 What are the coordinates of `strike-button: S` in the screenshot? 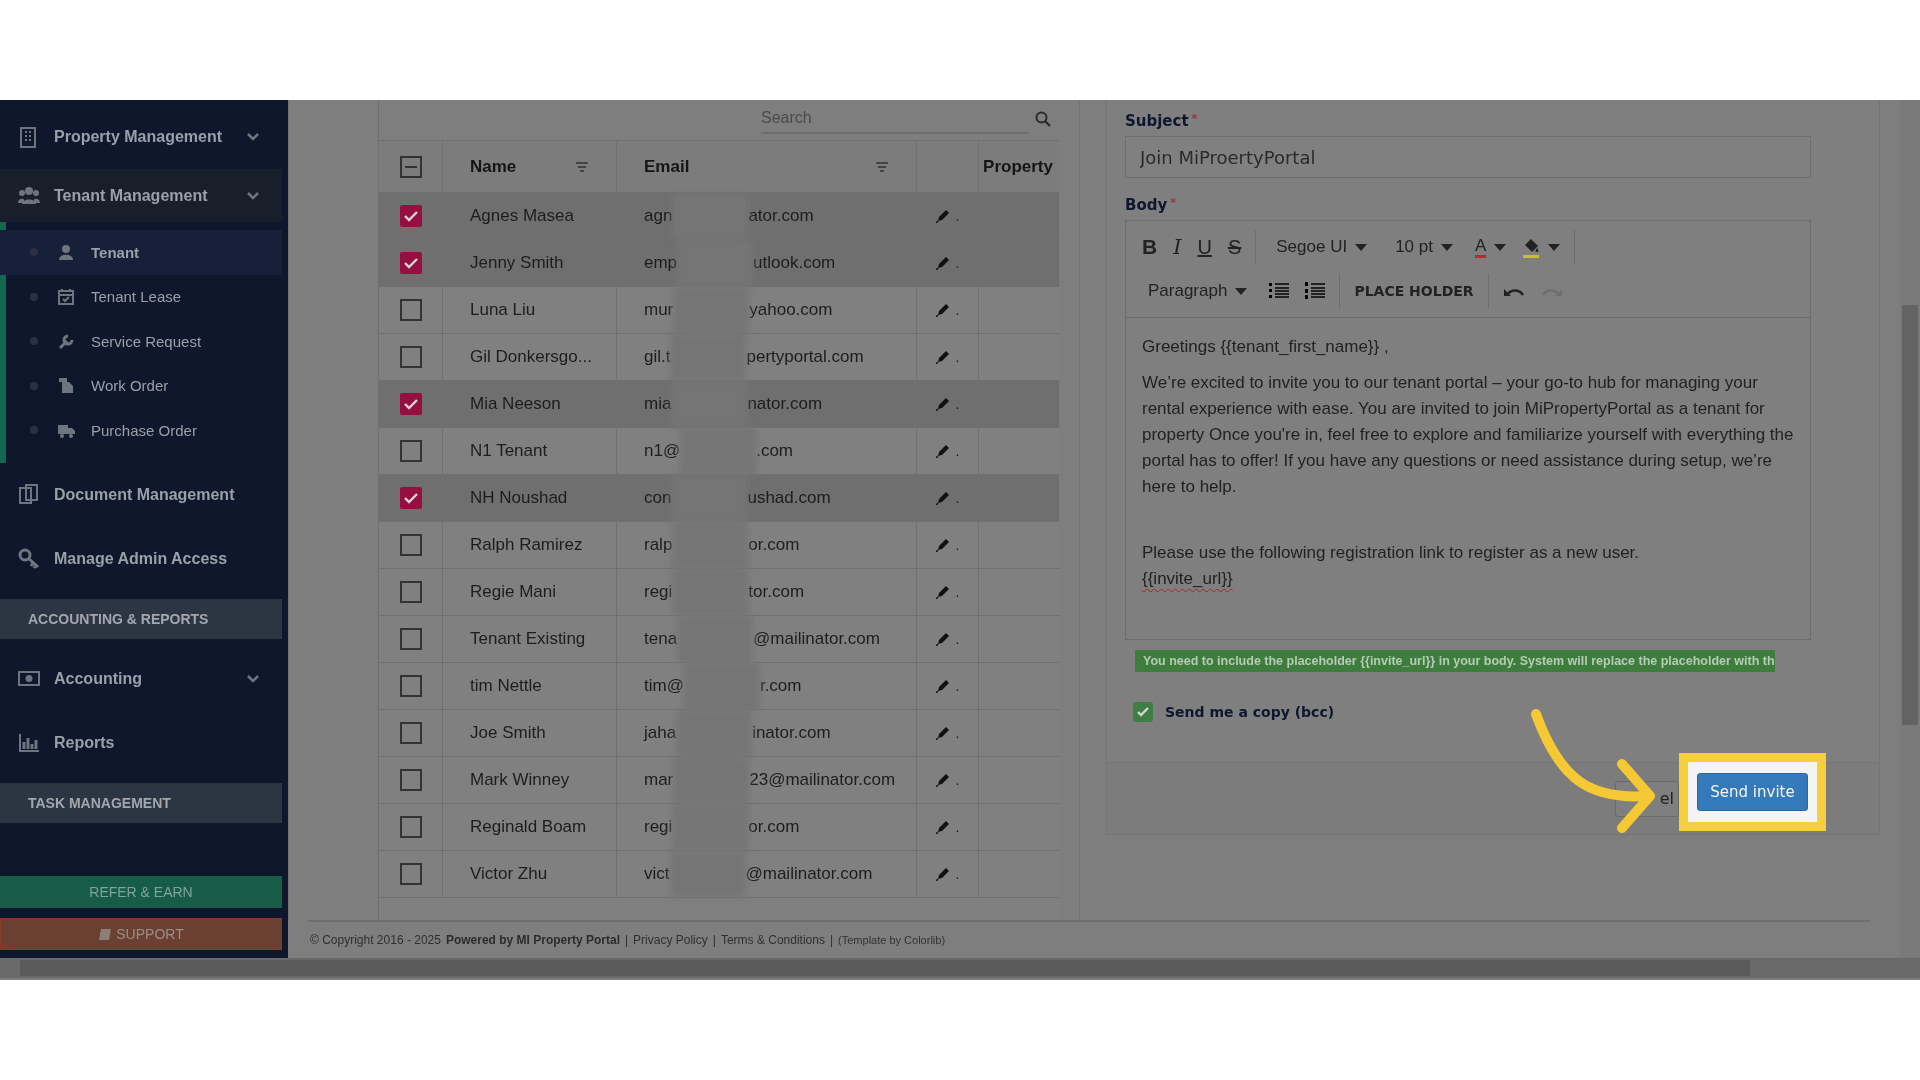 It's located at (1234, 247).